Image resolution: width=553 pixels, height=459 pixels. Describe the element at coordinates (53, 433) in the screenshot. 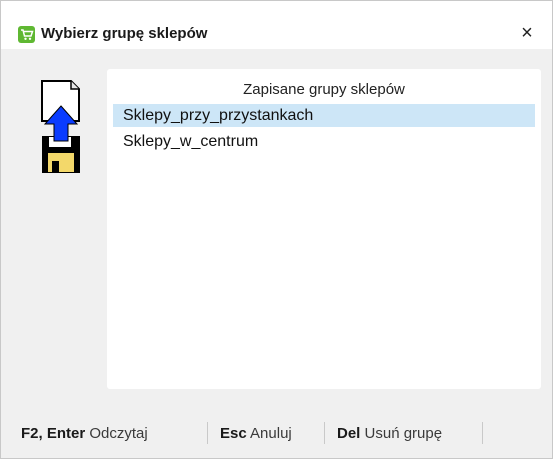

I see `hint-key: F2, Enter` at that location.